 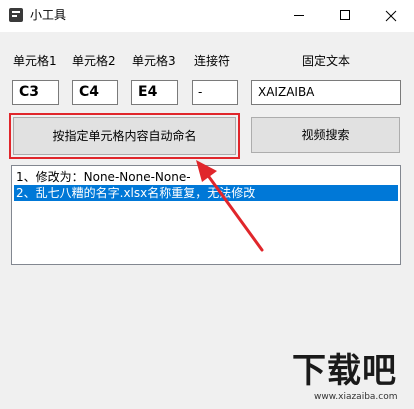 I want to click on watermark-logo: 下载吧 www.xiazaiba.com, so click(x=351, y=379).